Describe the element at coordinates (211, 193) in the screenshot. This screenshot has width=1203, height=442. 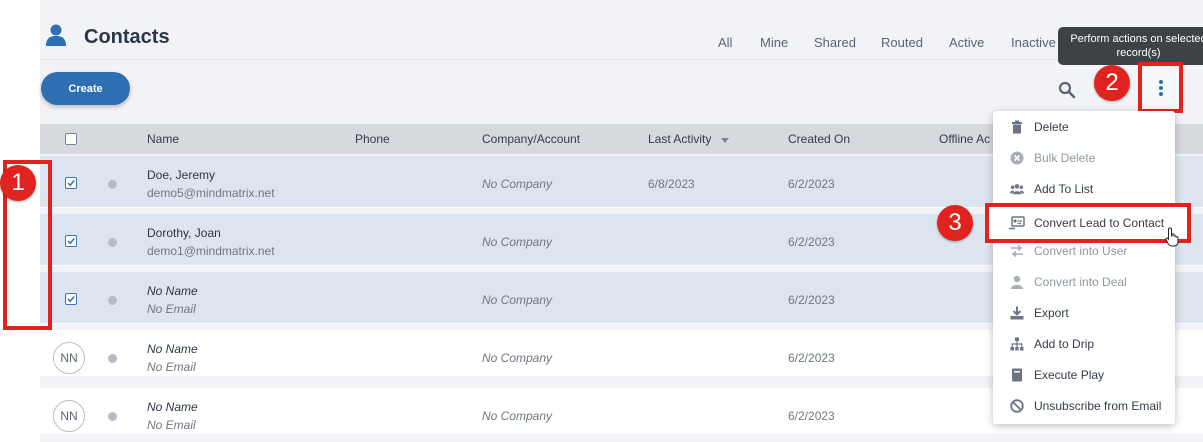
I see `contact-email: demo5@mindmatrix.net` at that location.